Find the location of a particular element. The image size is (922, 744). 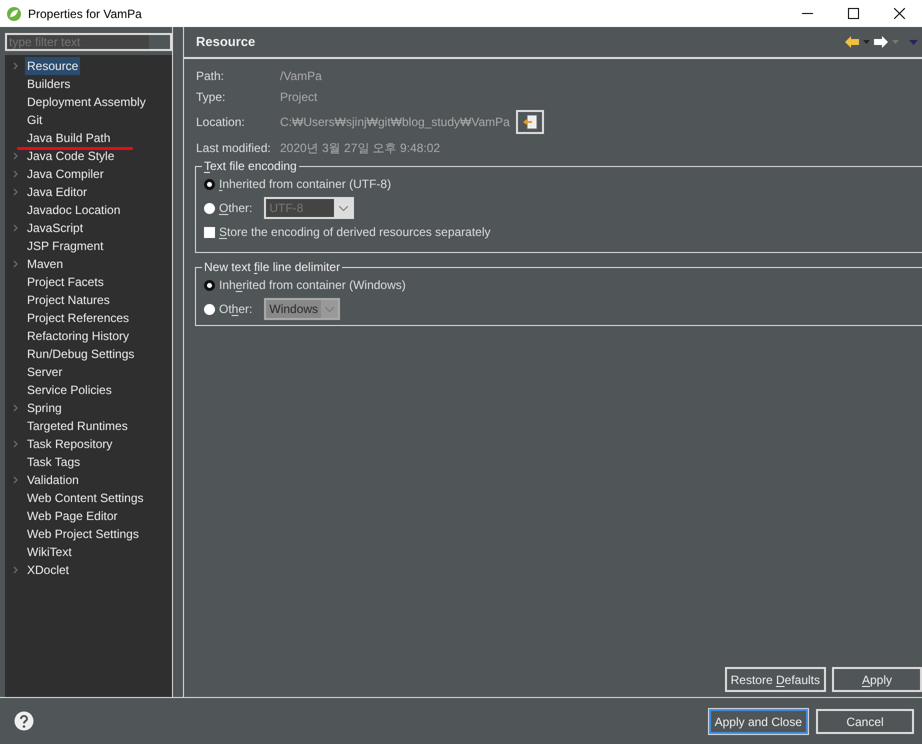

tree-item: WikiText is located at coordinates (39, 552).